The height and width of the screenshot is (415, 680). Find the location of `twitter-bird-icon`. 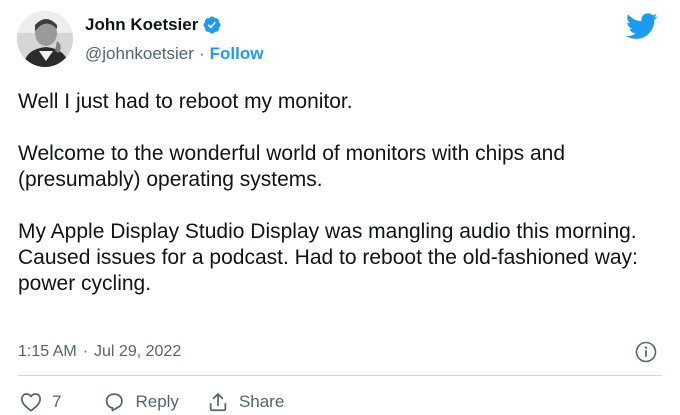

twitter-bird-icon is located at coordinates (641, 26).